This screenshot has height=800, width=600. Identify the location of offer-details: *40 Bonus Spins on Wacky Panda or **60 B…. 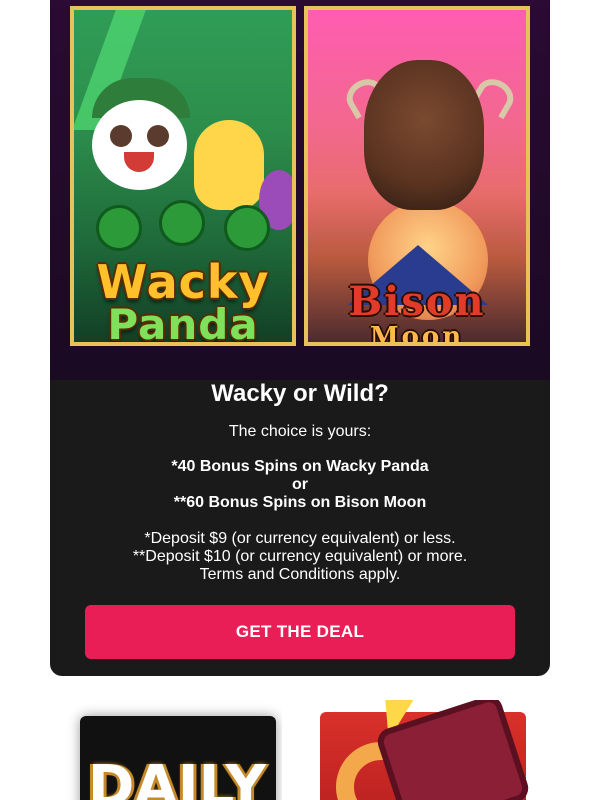
(300, 485).